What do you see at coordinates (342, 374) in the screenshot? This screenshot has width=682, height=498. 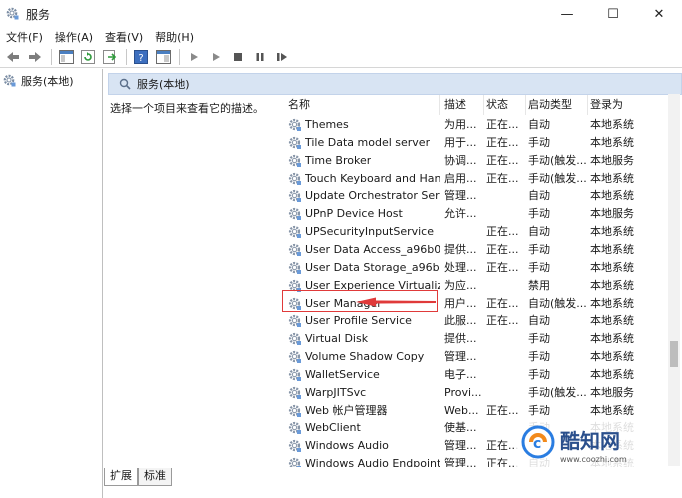 I see `service-name: WalletService` at bounding box center [342, 374].